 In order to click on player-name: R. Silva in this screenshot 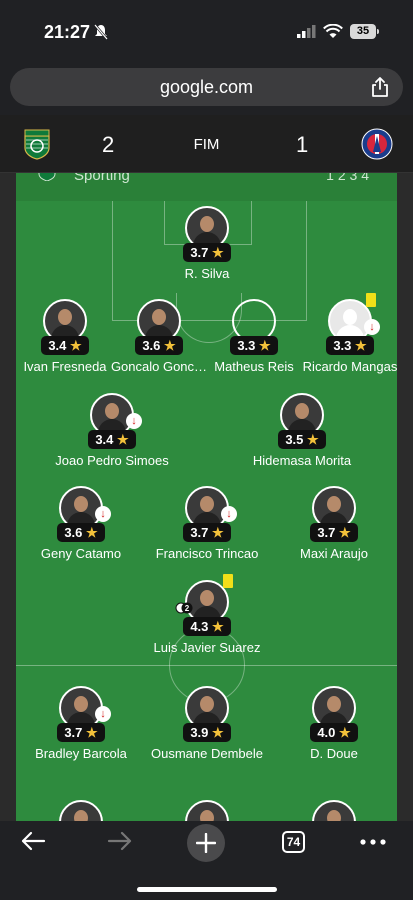, I will do `click(207, 273)`.